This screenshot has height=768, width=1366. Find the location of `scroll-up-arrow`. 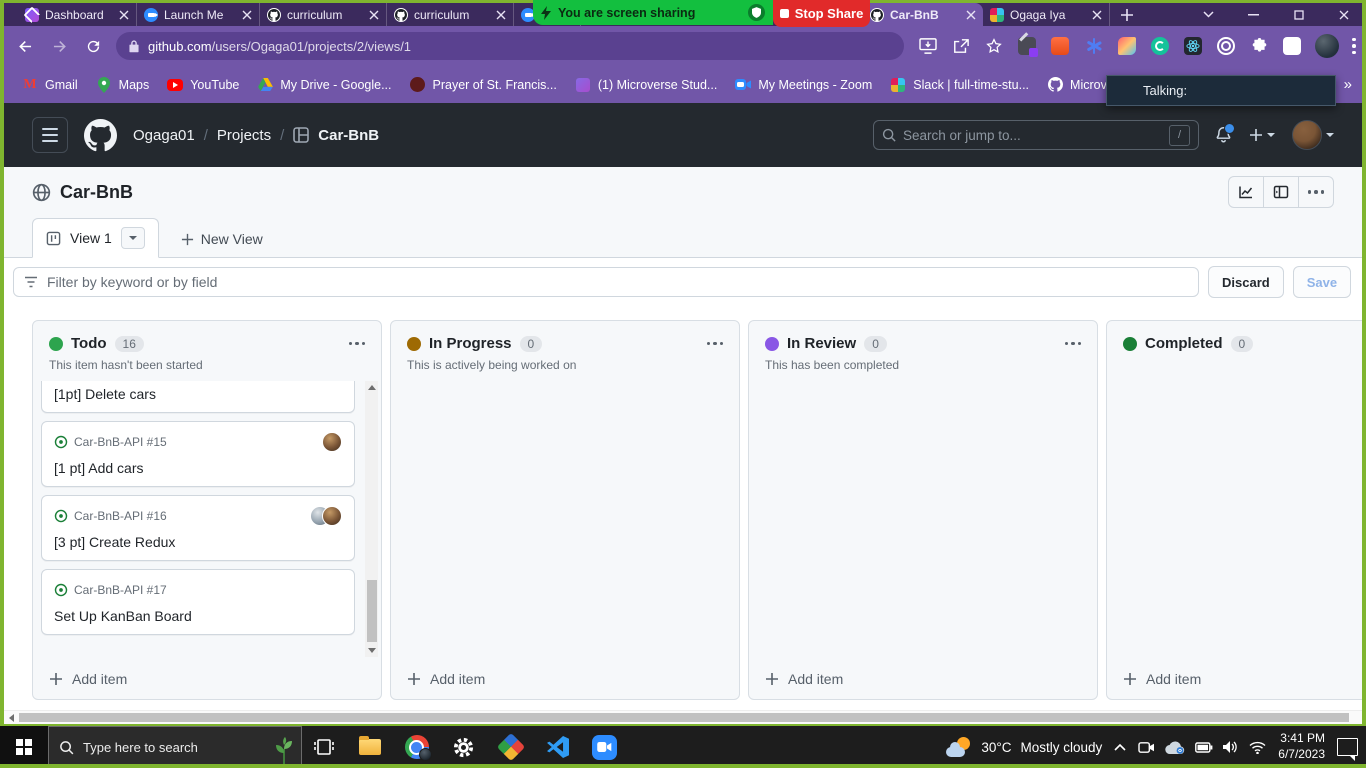

scroll-up-arrow is located at coordinates (371, 387).